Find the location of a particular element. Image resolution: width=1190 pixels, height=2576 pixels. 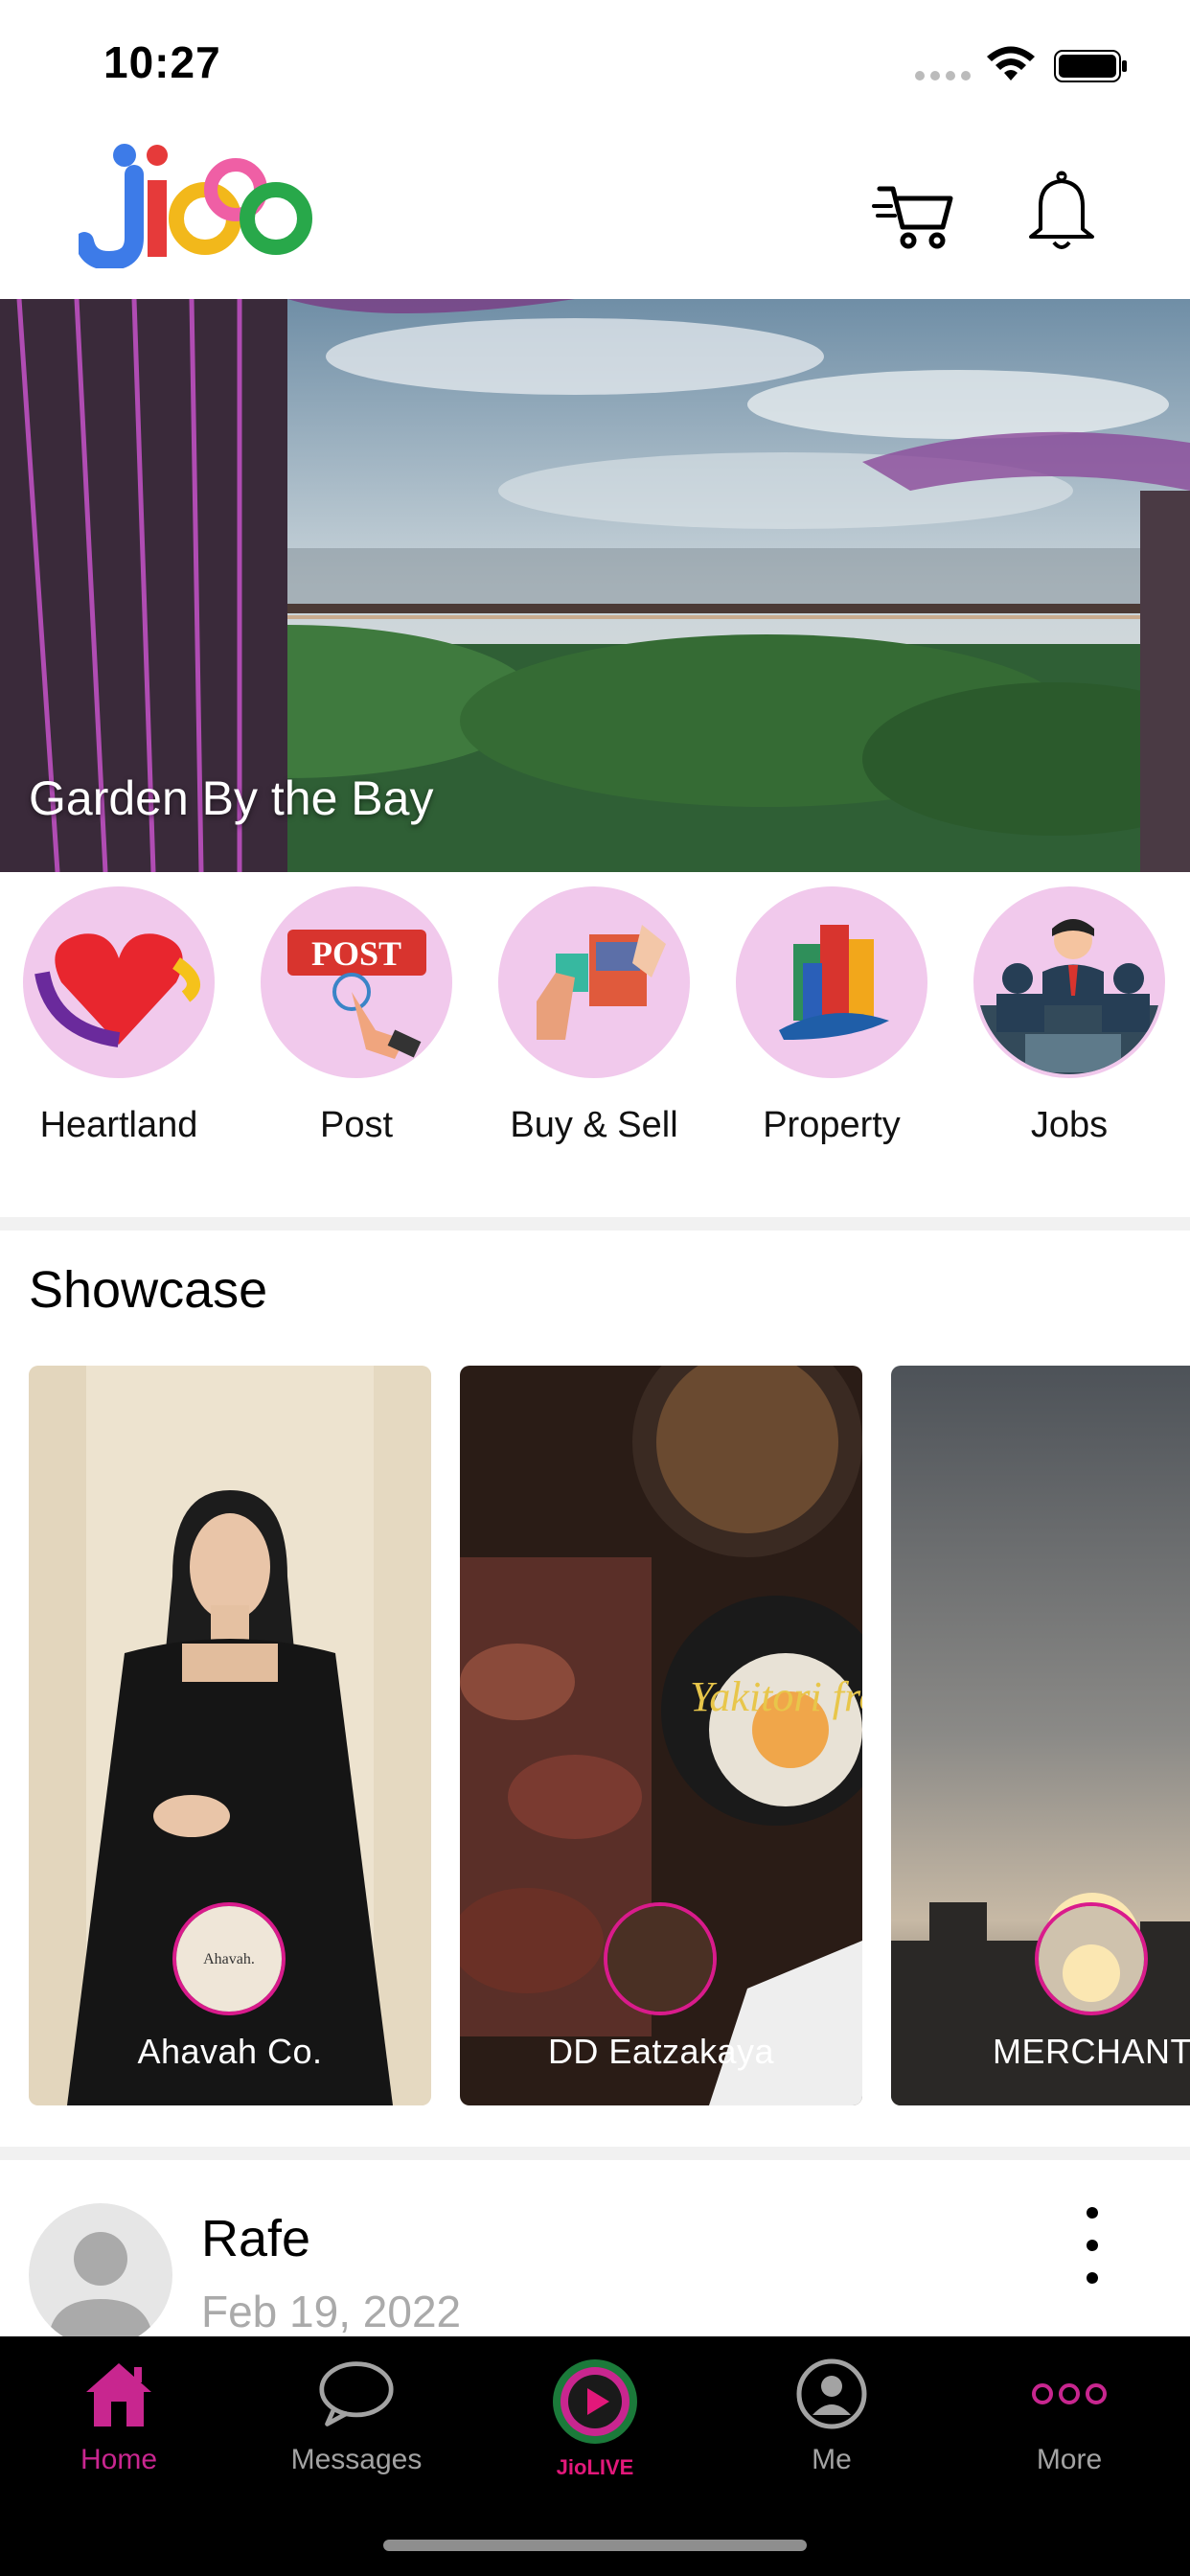

showcase-name: MERCHANT is located at coordinates (1092, 2051).